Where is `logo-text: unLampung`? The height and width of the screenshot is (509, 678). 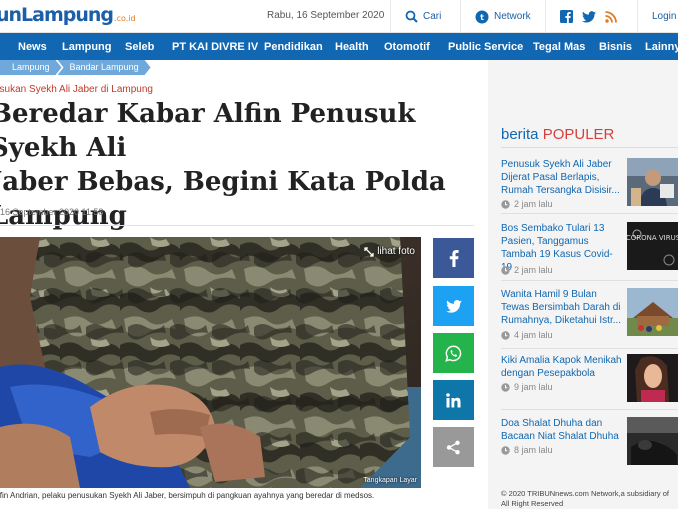
logo-text: unLampung is located at coordinates (57, 15).